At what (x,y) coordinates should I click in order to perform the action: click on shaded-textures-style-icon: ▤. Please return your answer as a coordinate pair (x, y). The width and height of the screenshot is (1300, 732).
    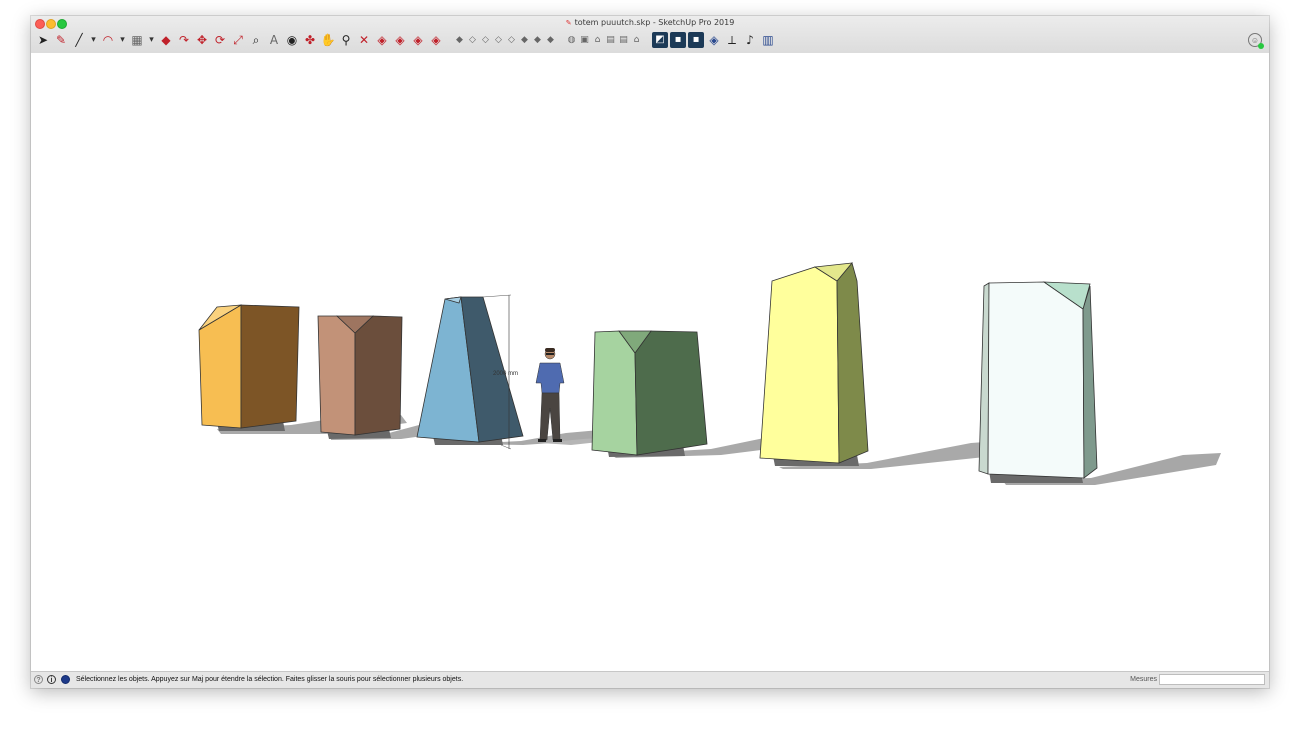
    Looking at the image, I should click on (623, 40).